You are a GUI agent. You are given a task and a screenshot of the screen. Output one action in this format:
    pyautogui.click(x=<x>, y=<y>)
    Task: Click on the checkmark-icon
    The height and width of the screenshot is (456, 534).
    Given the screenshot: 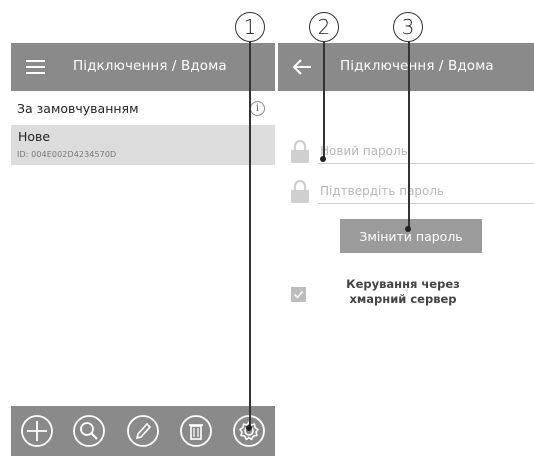 What is the action you would take?
    pyautogui.click(x=298, y=294)
    